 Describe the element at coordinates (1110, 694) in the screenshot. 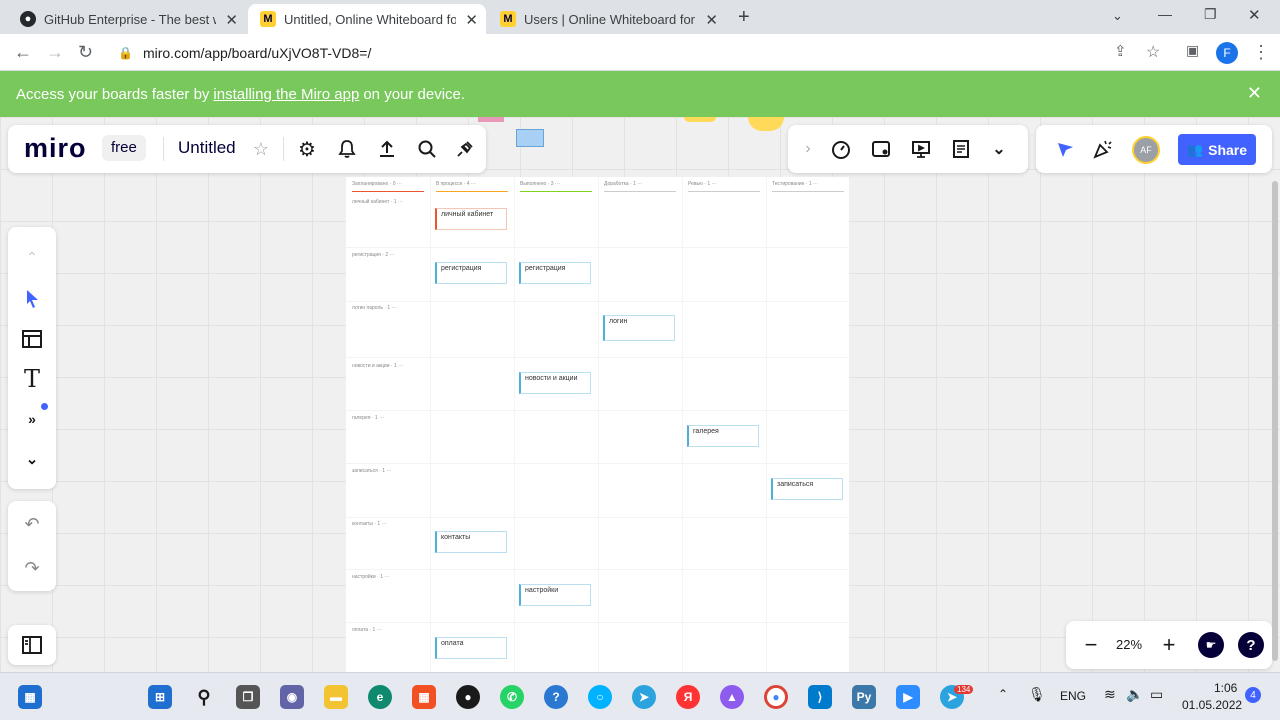

I see `wifi-icon: ≋` at that location.